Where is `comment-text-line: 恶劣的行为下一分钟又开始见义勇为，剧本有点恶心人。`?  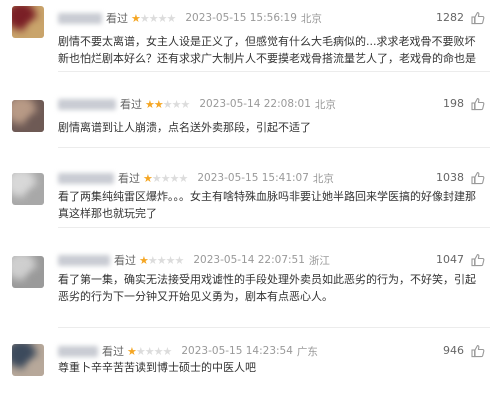 comment-text-line: 恶劣的行为下一分钟又开始见义勇为，剧本有点恶心人。 is located at coordinates (195, 296).